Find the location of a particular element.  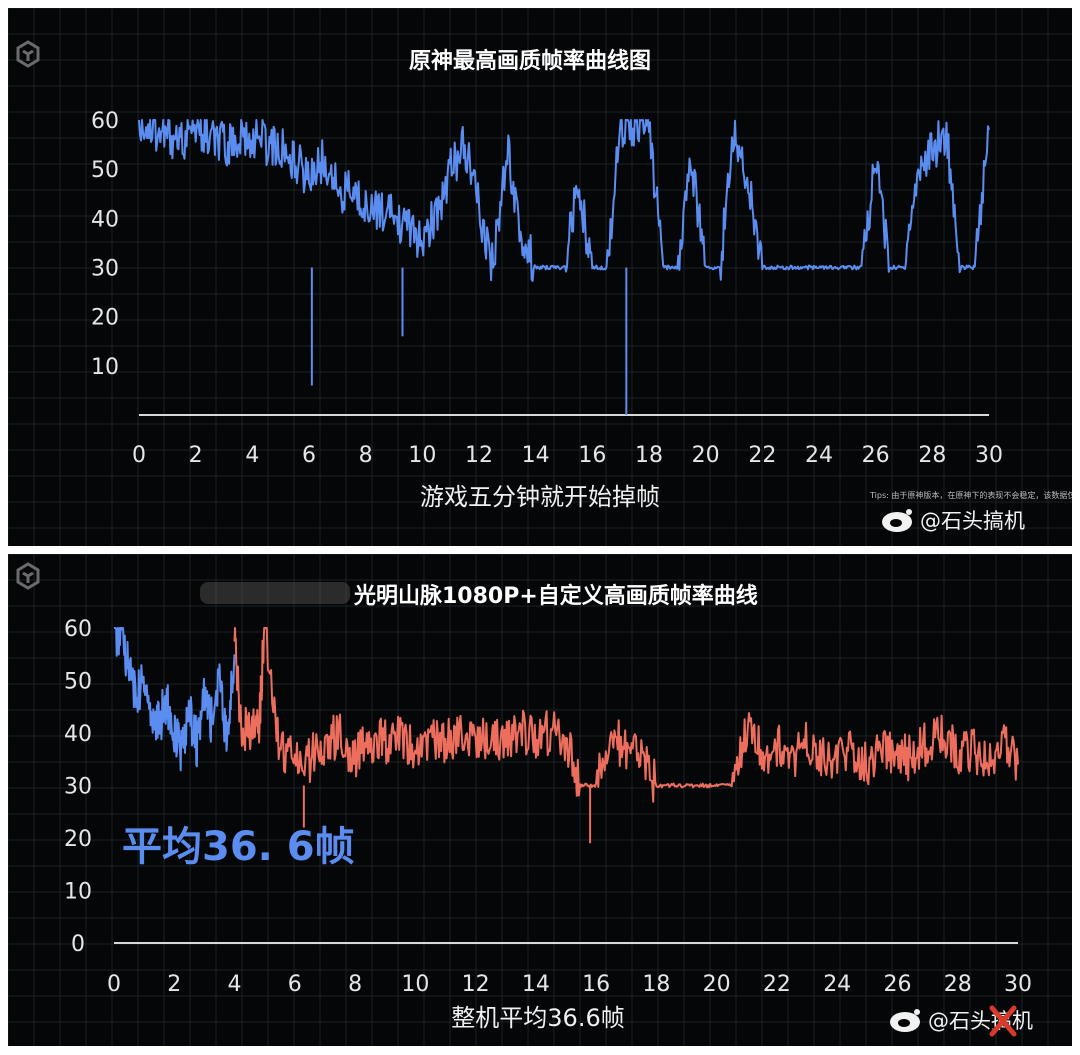

chart-title: 光明山脉1080P+自定义高画质帧率曲线 is located at coordinates (555, 596).